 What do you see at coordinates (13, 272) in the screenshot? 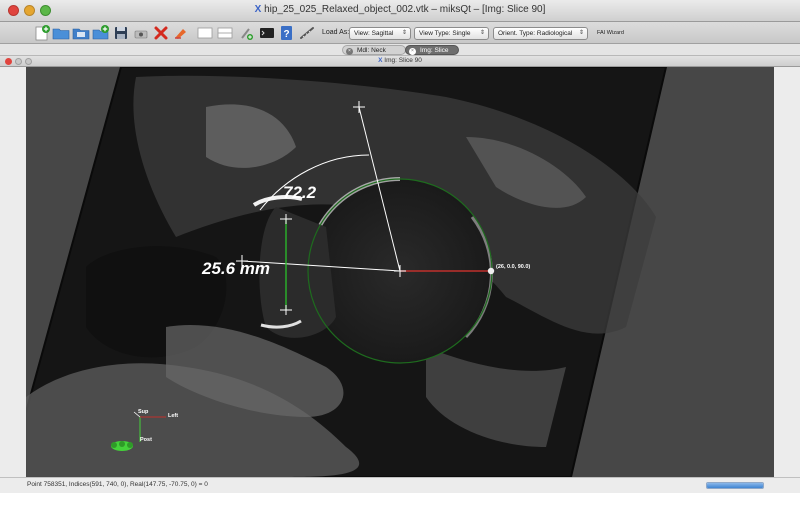
I see `left-margin` at bounding box center [13, 272].